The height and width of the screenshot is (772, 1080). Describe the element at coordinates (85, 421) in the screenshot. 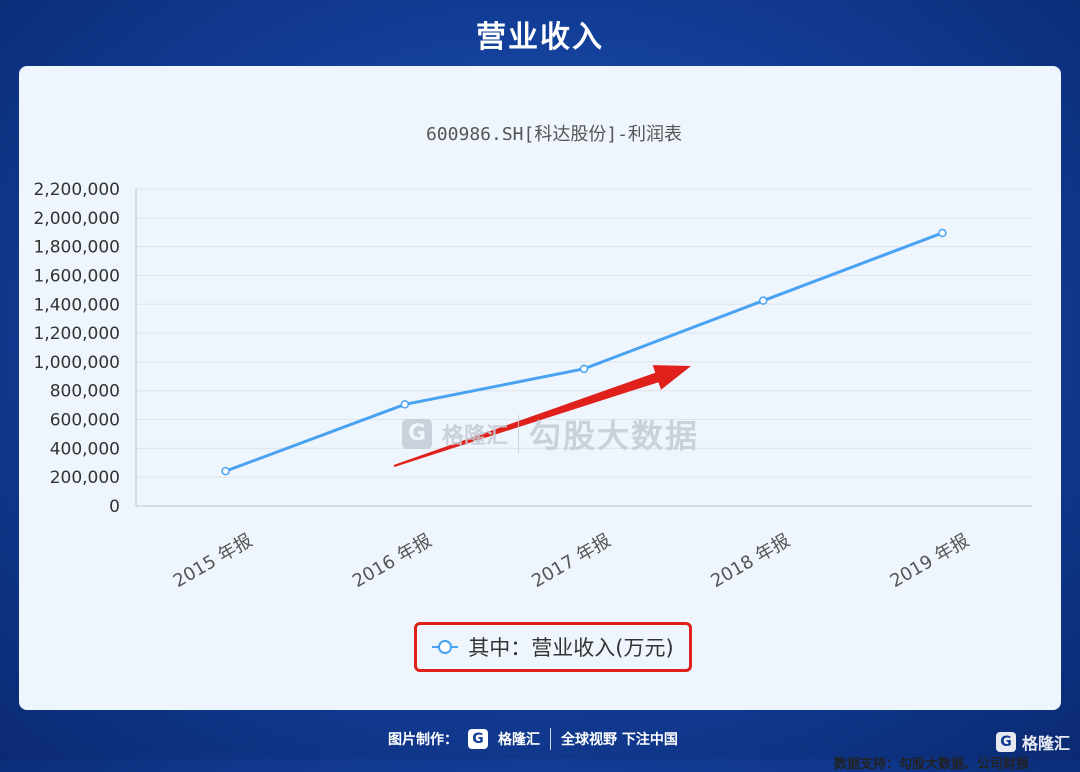

I see `y-tick-label: 600,000` at that location.